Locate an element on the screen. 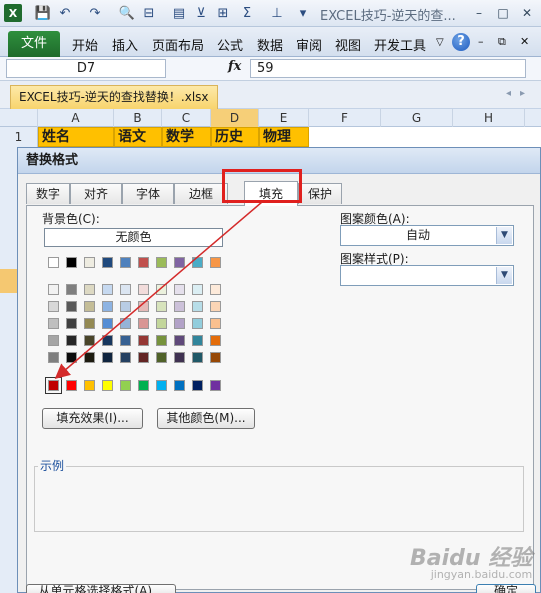 The height and width of the screenshot is (593, 541). baidu-watermark: Baidu 经验 jingyan.baidu.com is located at coordinates (471, 560).